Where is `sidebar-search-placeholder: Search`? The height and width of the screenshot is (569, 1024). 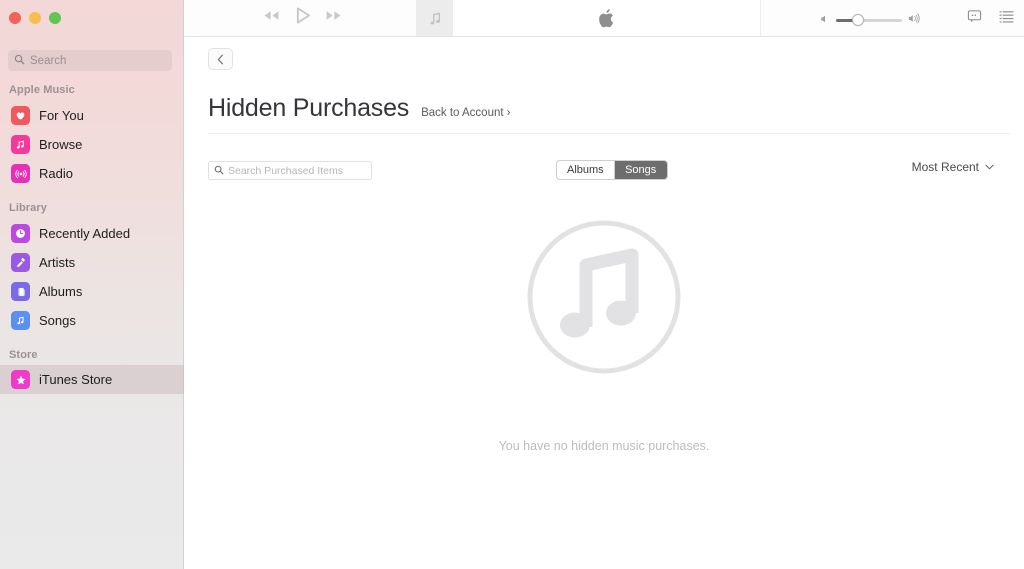
sidebar-search-placeholder: Search is located at coordinates (48, 60).